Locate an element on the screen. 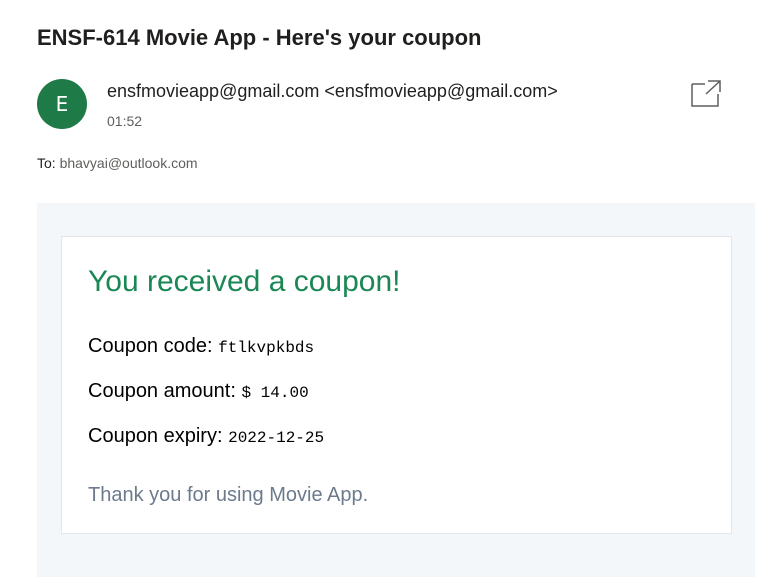 Image resolution: width=781 pixels, height=577 pixels. coupon-expiry-row: Coupon expiry: 2022-12-25 is located at coordinates (206, 436).